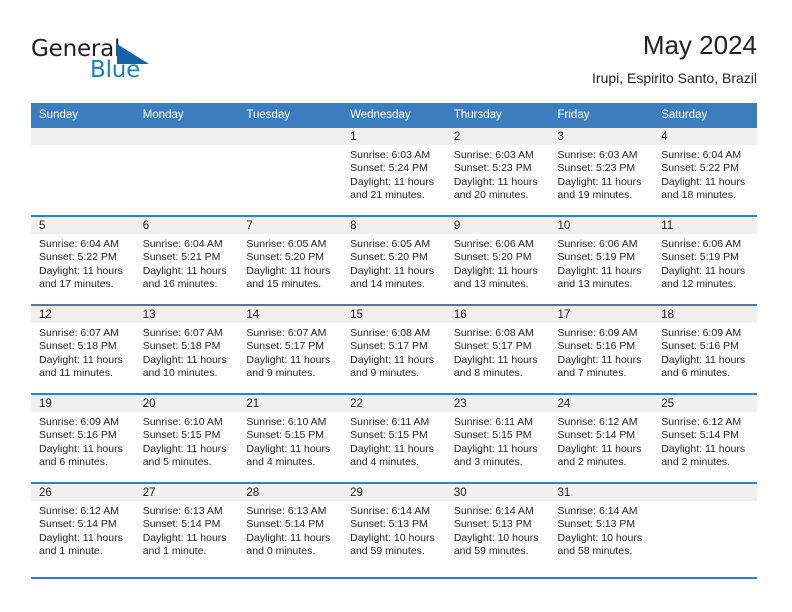  I want to click on daylight-text-line2: and 14 minutes., so click(387, 284).